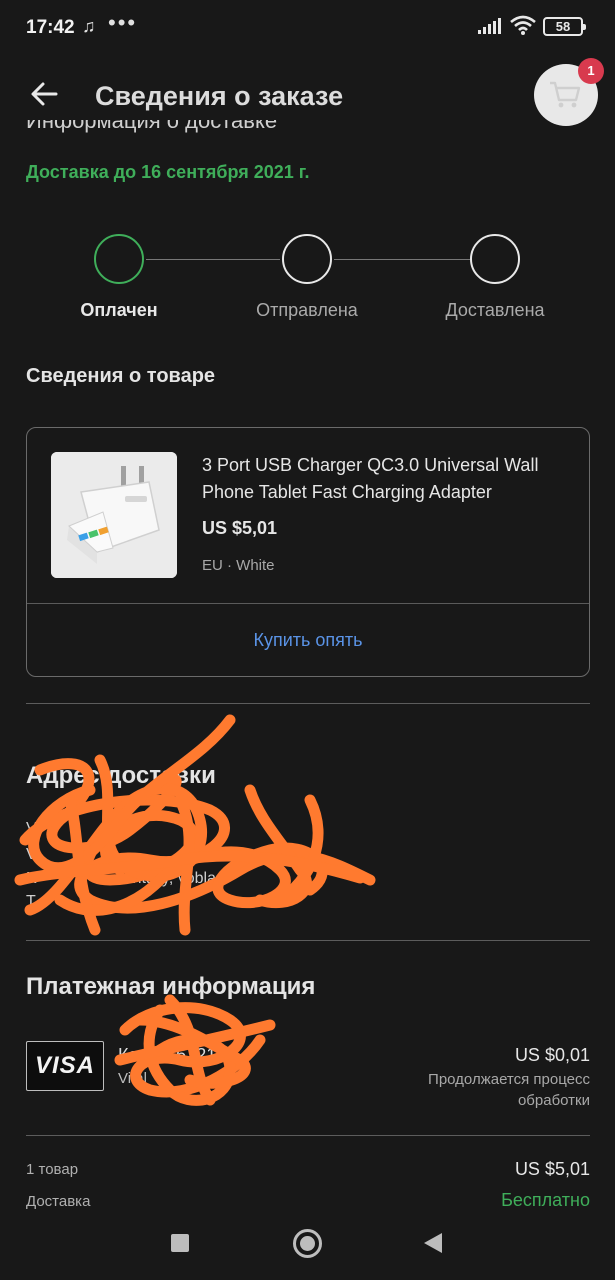  What do you see at coordinates (545, 1200) in the screenshot?
I see `delivery-cost-value: Бесплатно` at bounding box center [545, 1200].